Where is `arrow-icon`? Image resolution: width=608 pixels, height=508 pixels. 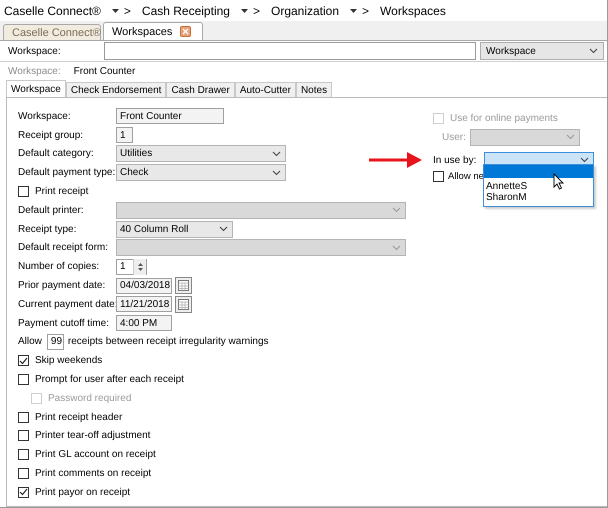
arrow-icon is located at coordinates (395, 160).